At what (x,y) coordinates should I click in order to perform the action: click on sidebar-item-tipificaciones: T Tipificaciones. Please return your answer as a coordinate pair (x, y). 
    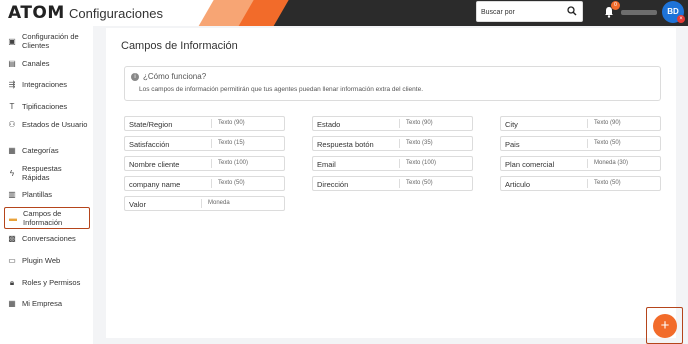
    Looking at the image, I should click on (47, 106).